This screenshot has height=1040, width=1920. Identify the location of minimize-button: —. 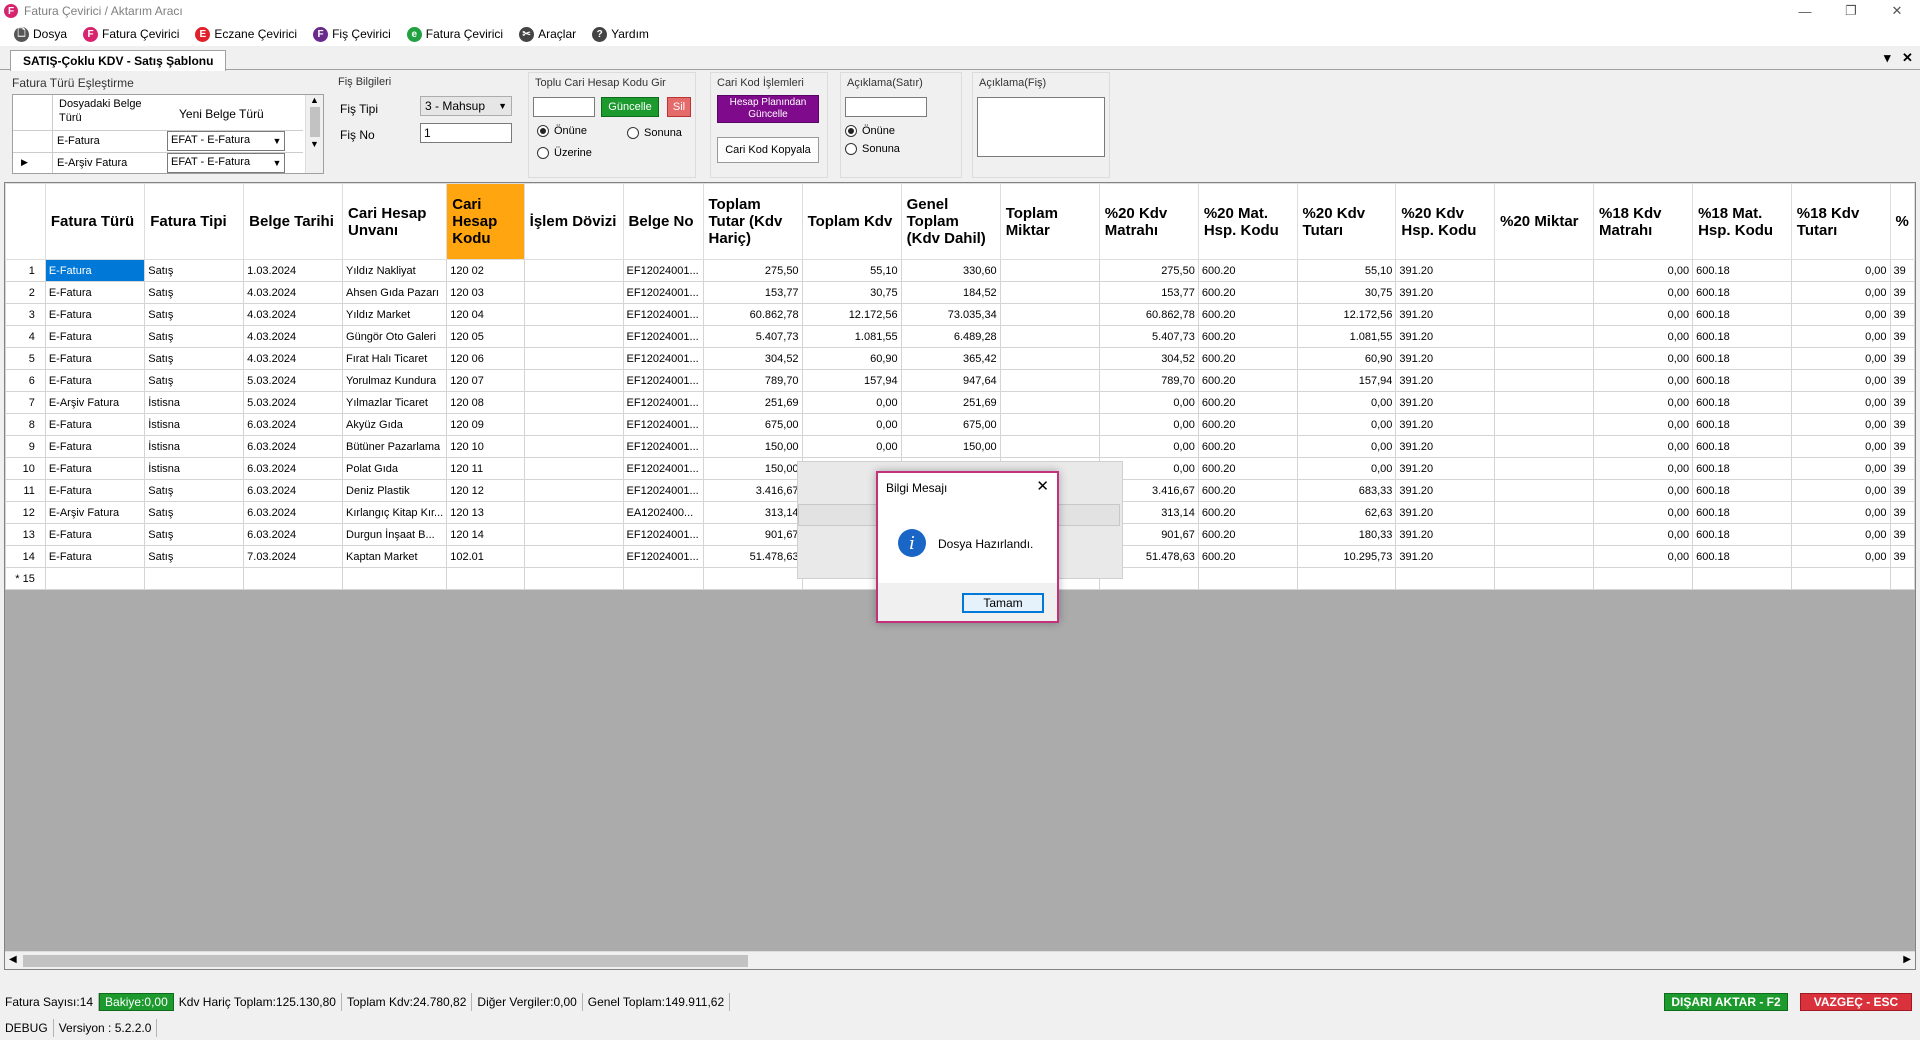
(1805, 11).